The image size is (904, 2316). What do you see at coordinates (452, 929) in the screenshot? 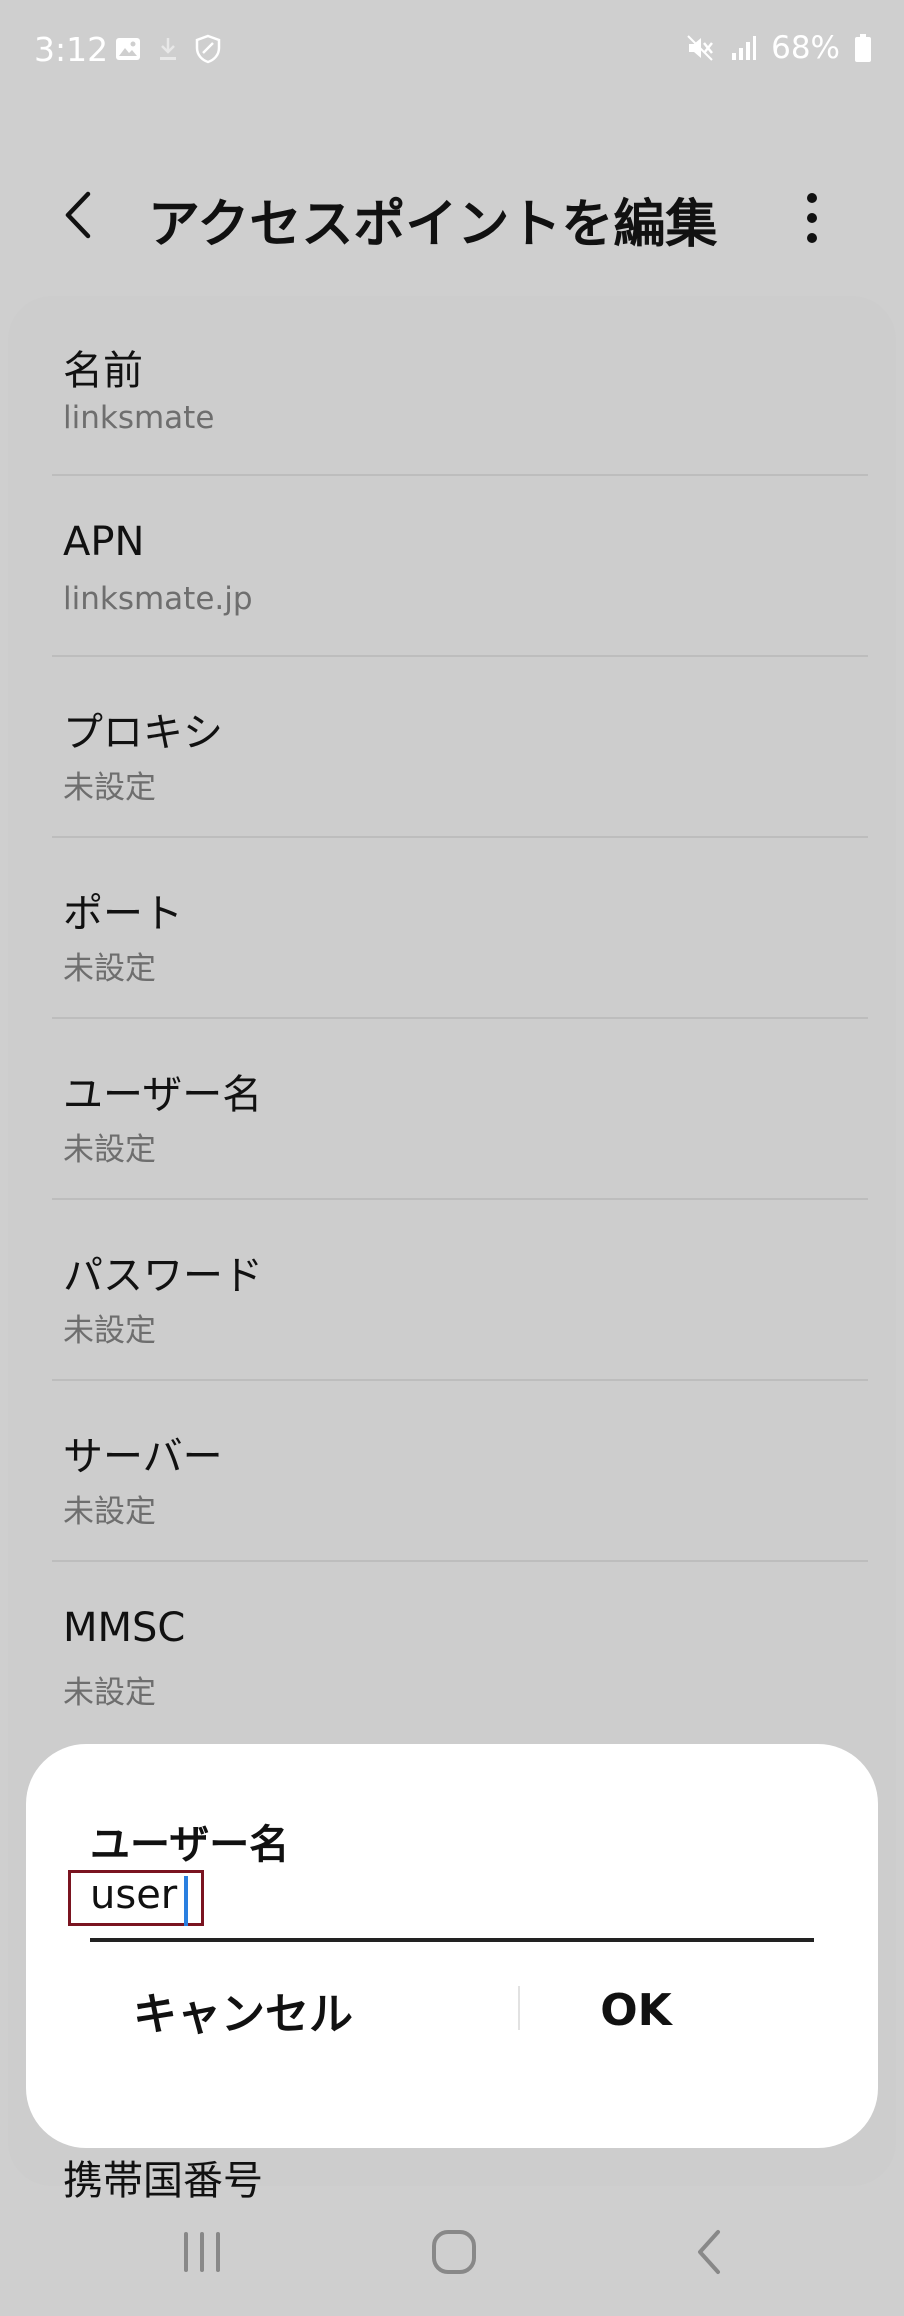
I see `setting-item-port: ポート 未設定` at bounding box center [452, 929].